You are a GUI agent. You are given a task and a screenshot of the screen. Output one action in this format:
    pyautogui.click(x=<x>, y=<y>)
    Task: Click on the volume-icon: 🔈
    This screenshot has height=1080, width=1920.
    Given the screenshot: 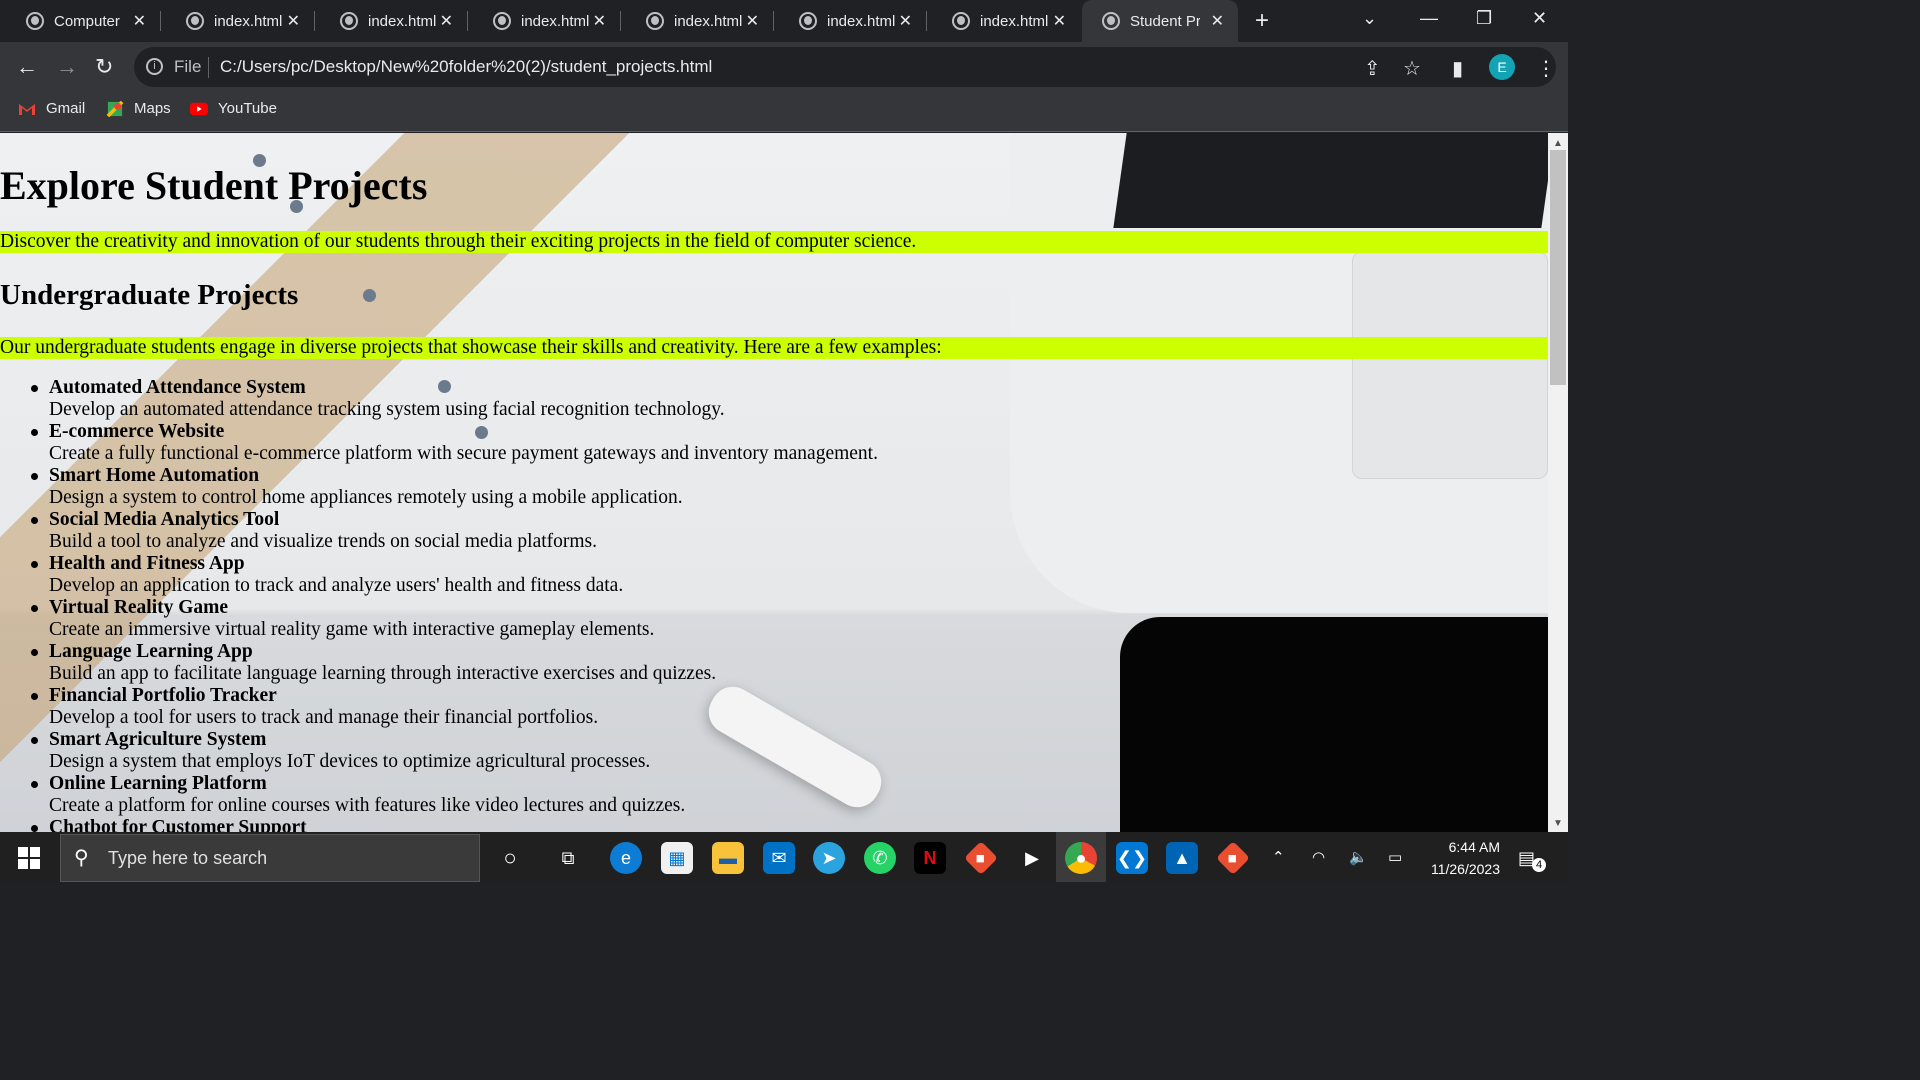 What is the action you would take?
    pyautogui.click(x=1358, y=857)
    